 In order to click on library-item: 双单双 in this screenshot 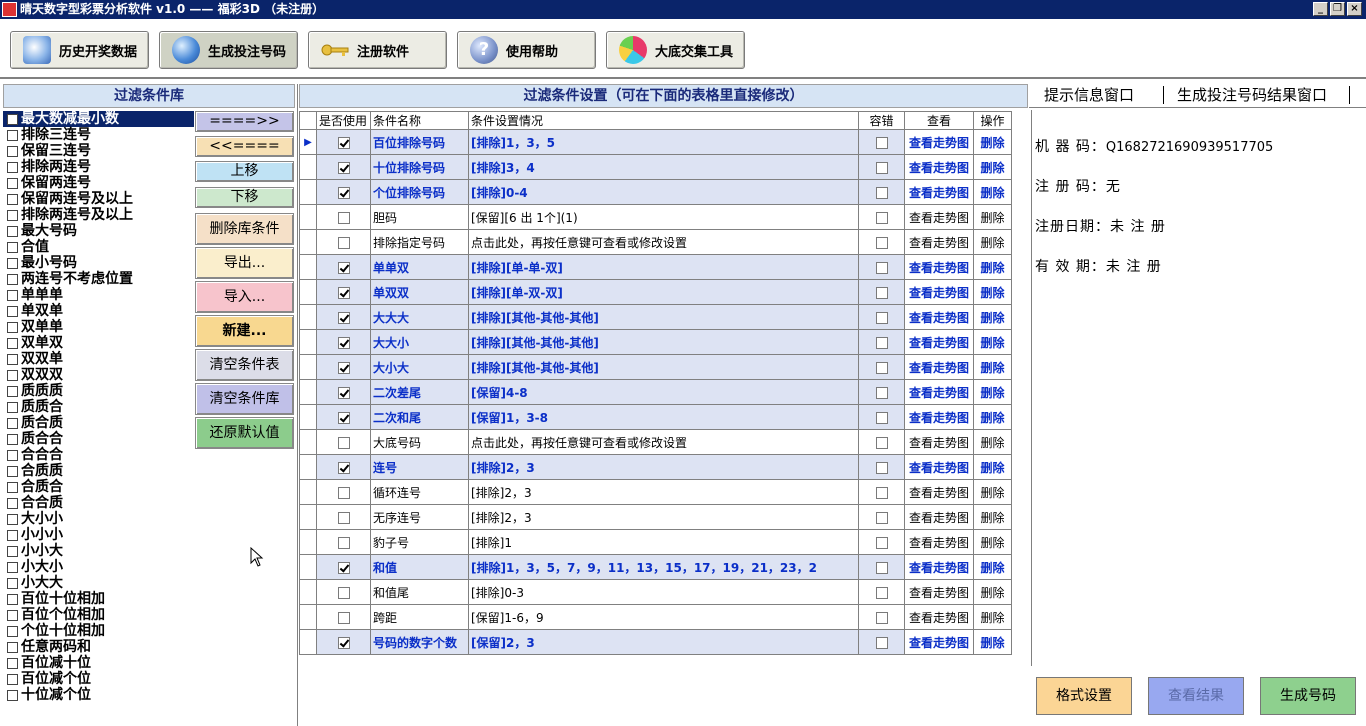, I will do `click(98, 343)`.